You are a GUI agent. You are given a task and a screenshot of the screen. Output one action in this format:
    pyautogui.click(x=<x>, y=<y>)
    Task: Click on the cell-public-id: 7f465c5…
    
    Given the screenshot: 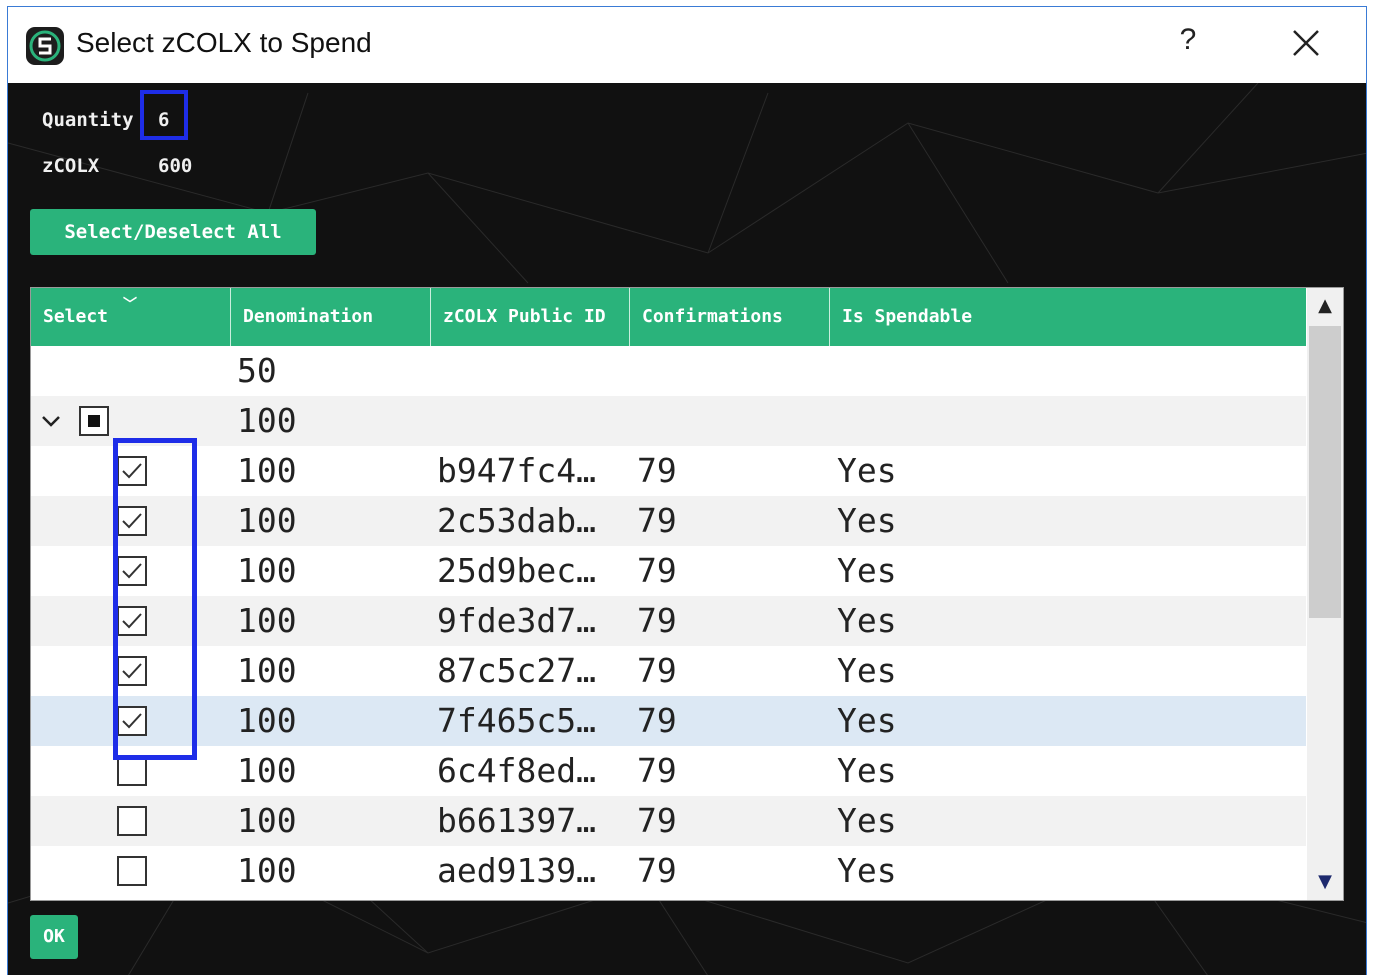 What is the action you would take?
    pyautogui.click(x=516, y=720)
    